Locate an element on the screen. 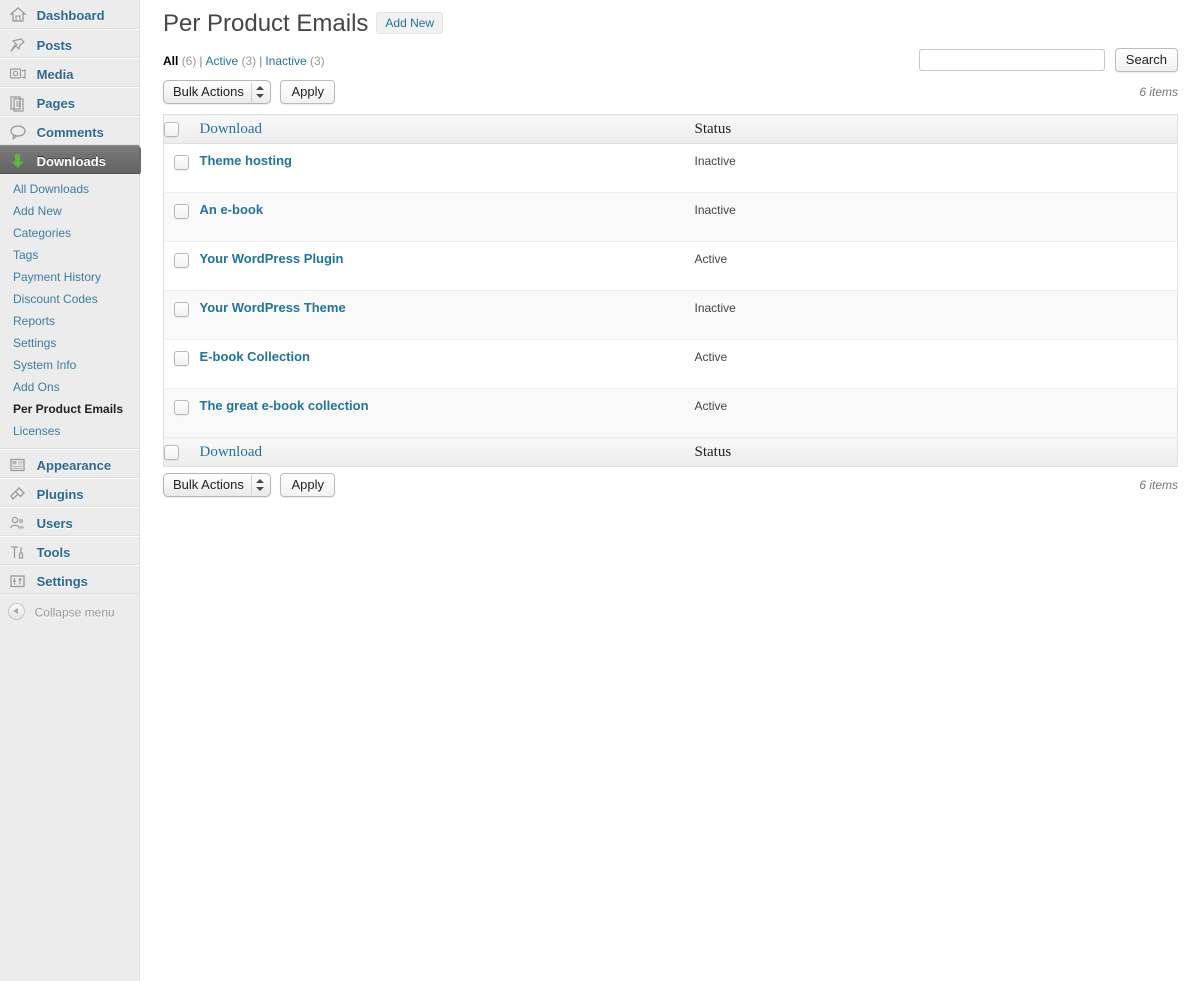 This screenshot has width=1200, height=981. sidebar-item-label: Media is located at coordinates (55, 75).